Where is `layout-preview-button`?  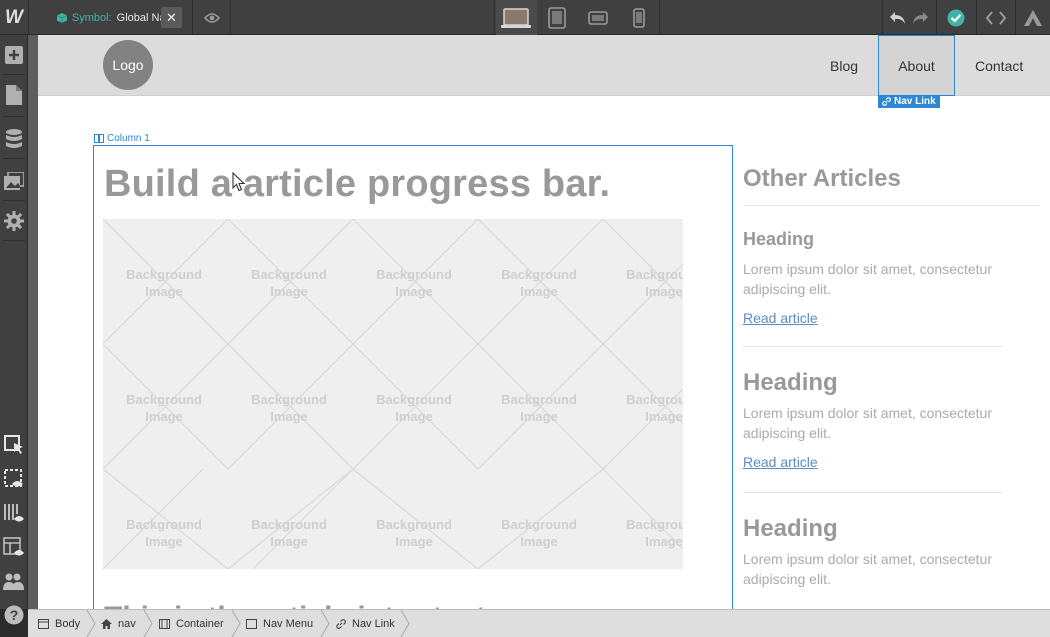 layout-preview-button is located at coordinates (14, 547).